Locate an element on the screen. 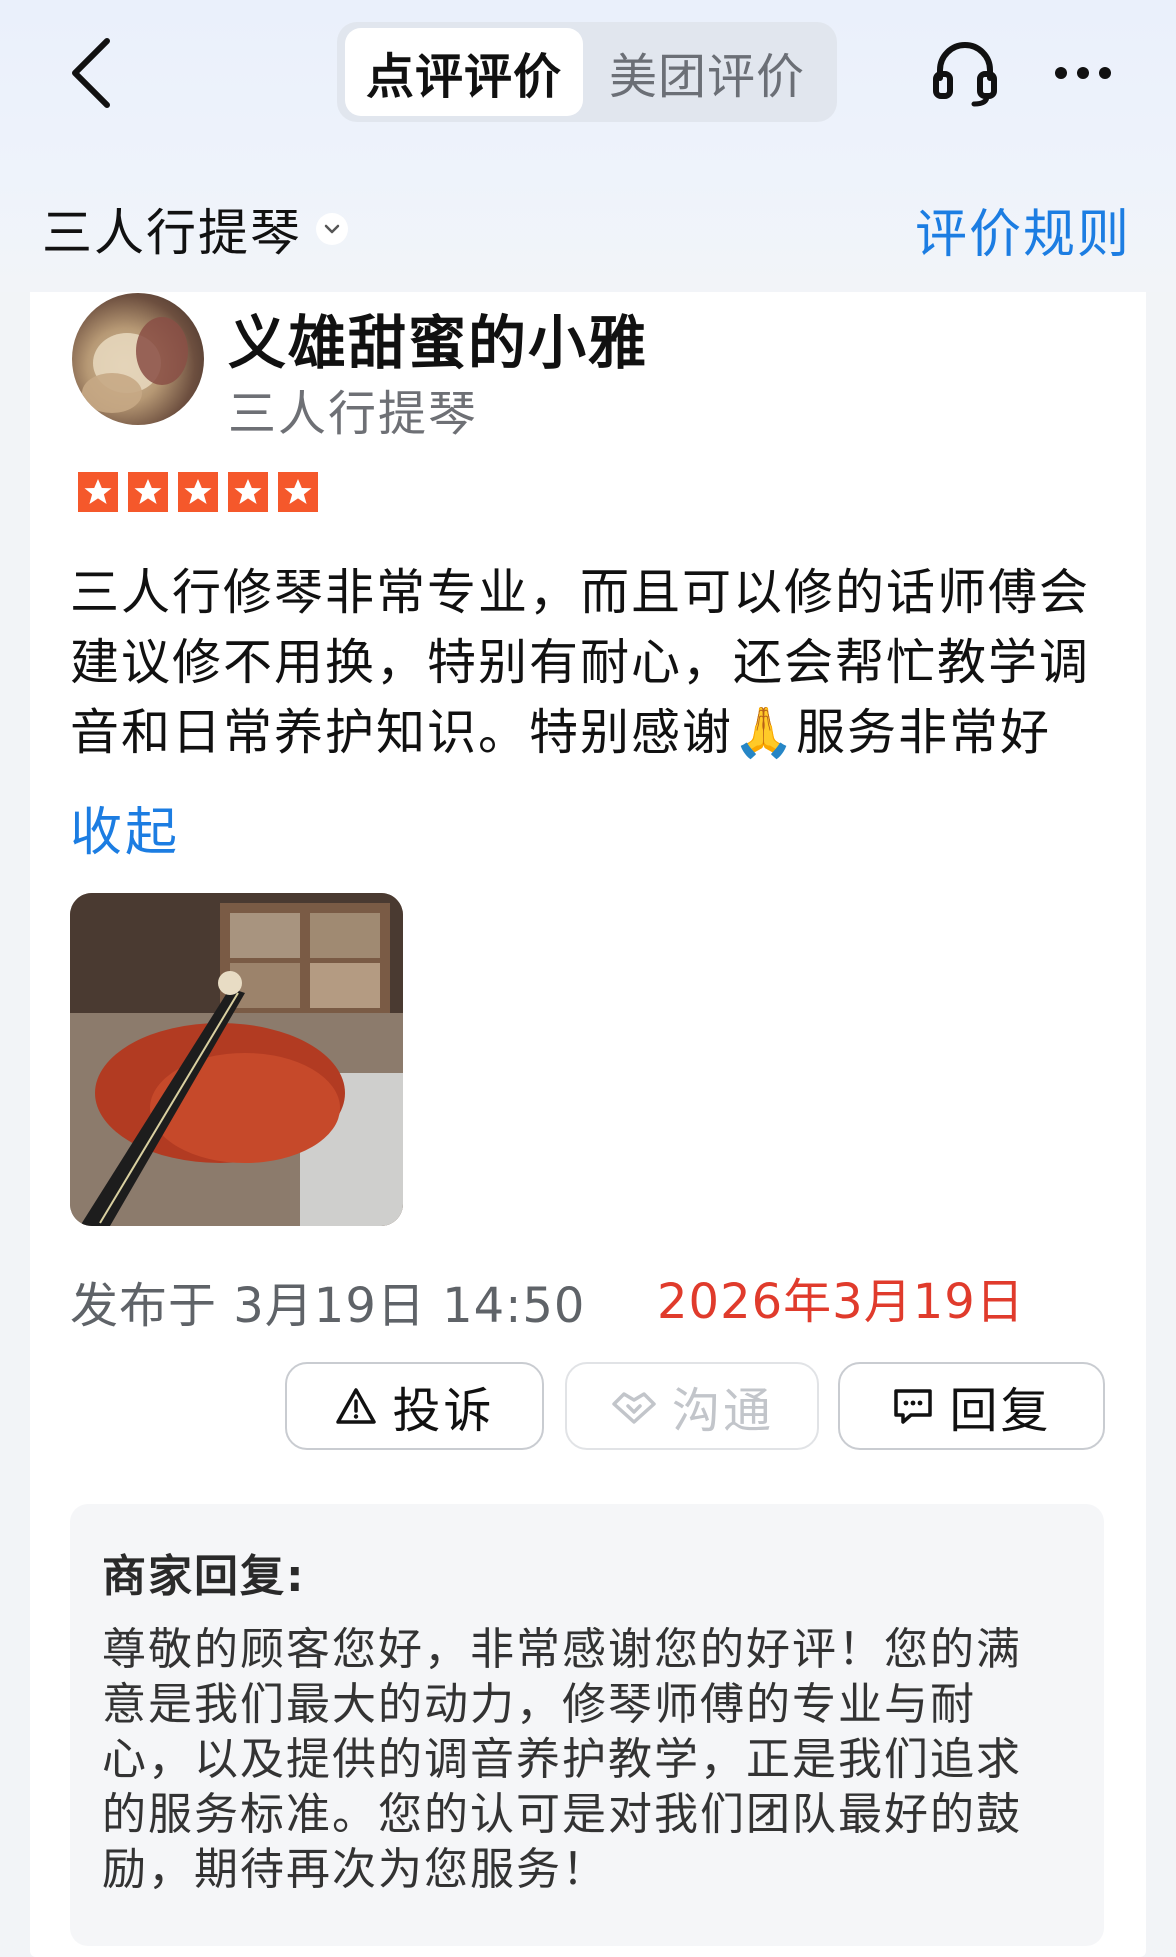 This screenshot has width=1176, height=1957. reviewer-shop-label: 三人行提琴 is located at coordinates (353, 414).